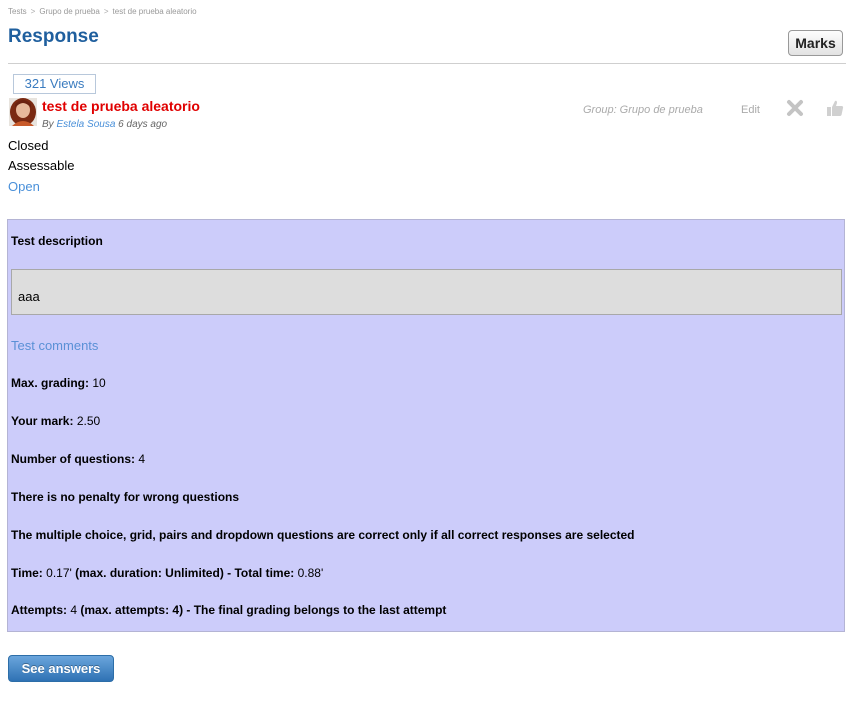 The width and height of the screenshot is (849, 704). Describe the element at coordinates (750, 110) in the screenshot. I see `edit-link: Edit` at that location.